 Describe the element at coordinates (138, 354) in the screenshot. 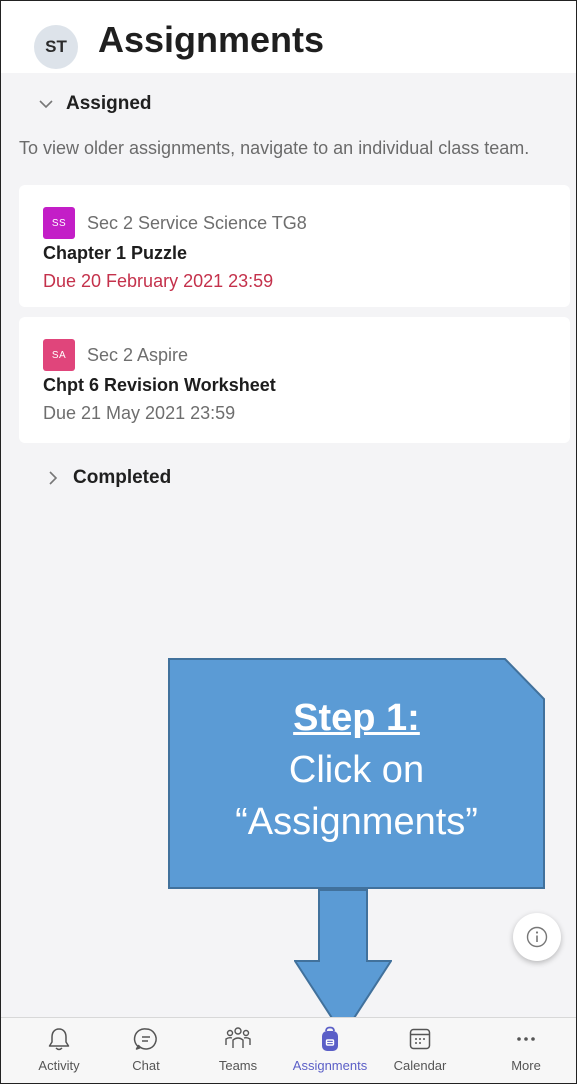

I see `class-name: Sec 2 Aspire` at that location.